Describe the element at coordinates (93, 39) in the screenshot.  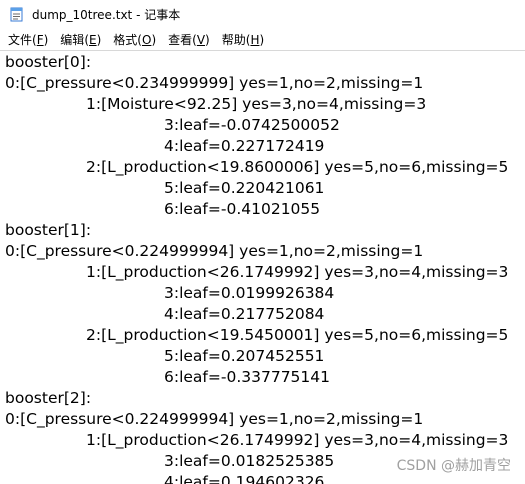
I see `menu-item-accesskey: E` at that location.